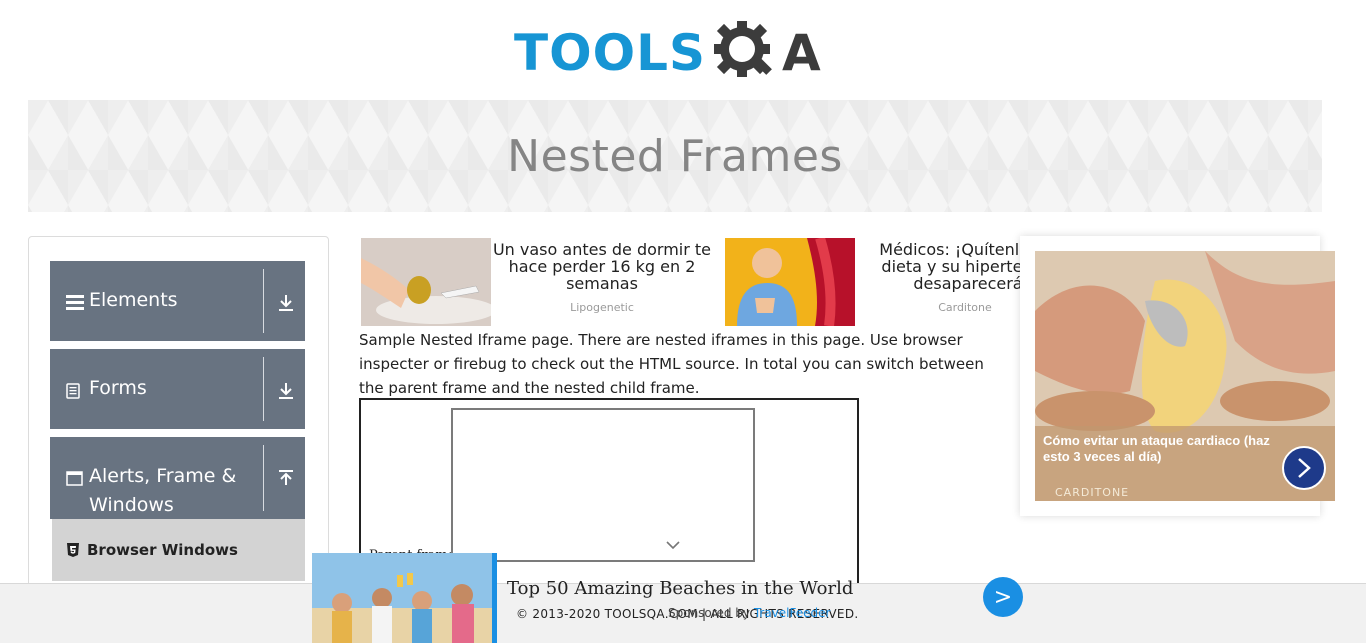  Describe the element at coordinates (404, 598) in the screenshot. I see `ad-image-beach` at that location.